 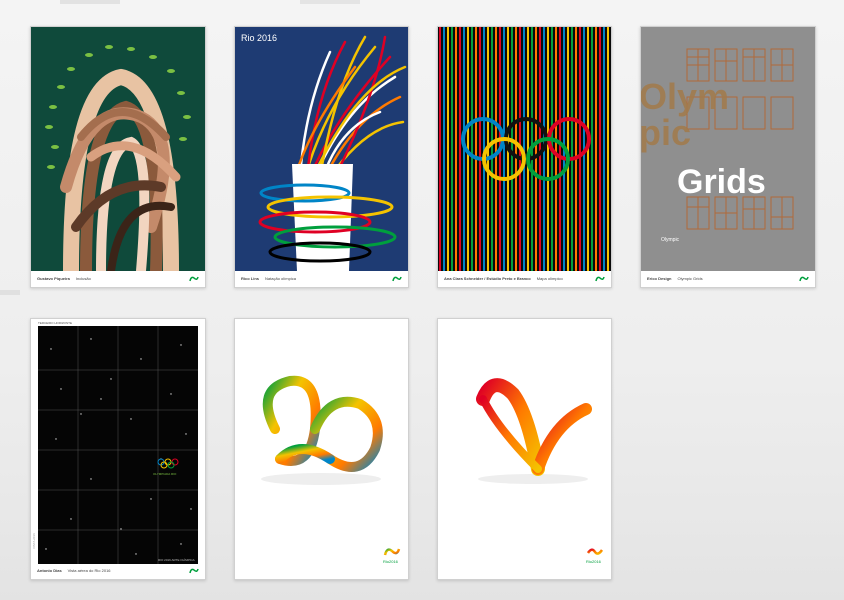 What do you see at coordinates (176, 560) in the screenshot?
I see `poster-bottom-text: RIO 2016 ARTE OLÍMPICA` at bounding box center [176, 560].